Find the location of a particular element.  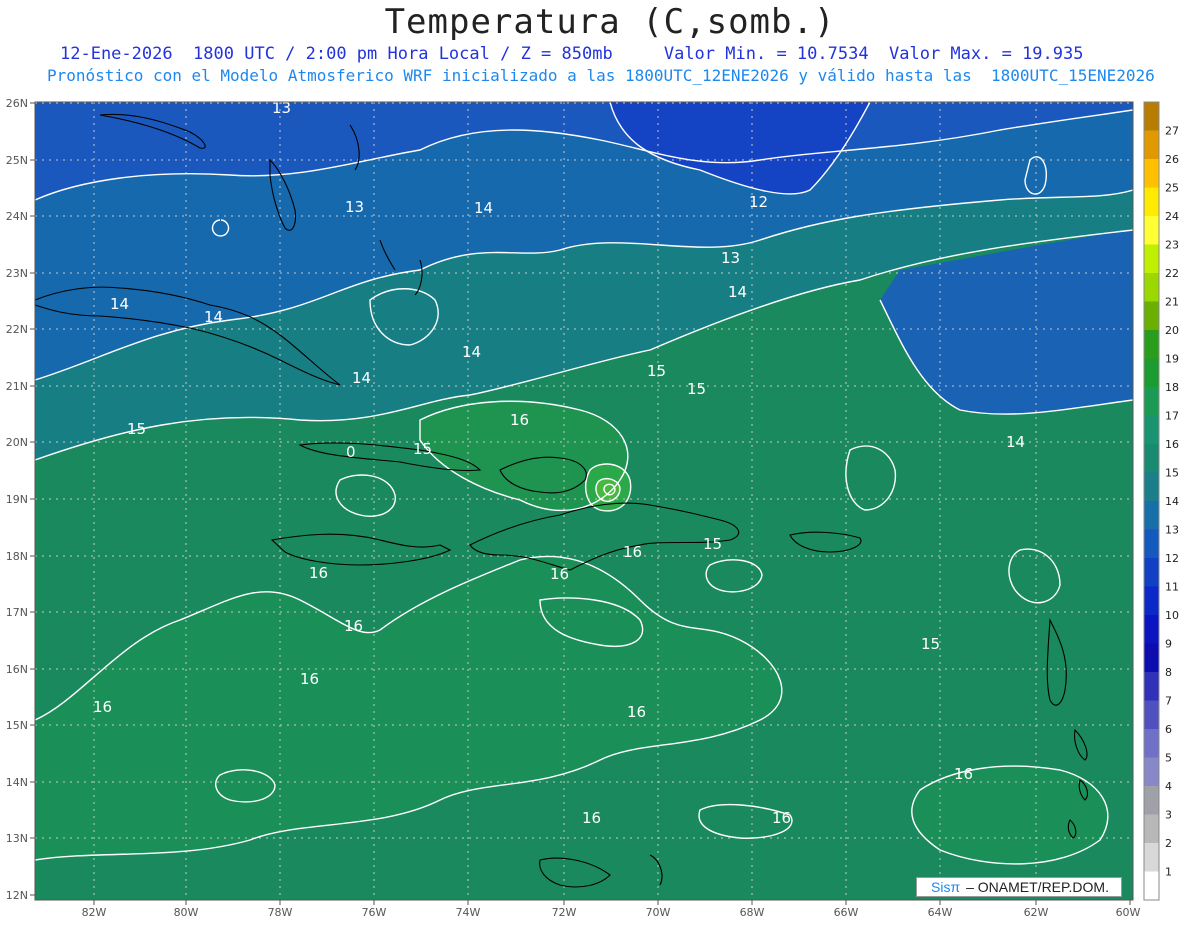

colorbar-tick-label: 8 is located at coordinates (1168, 672).